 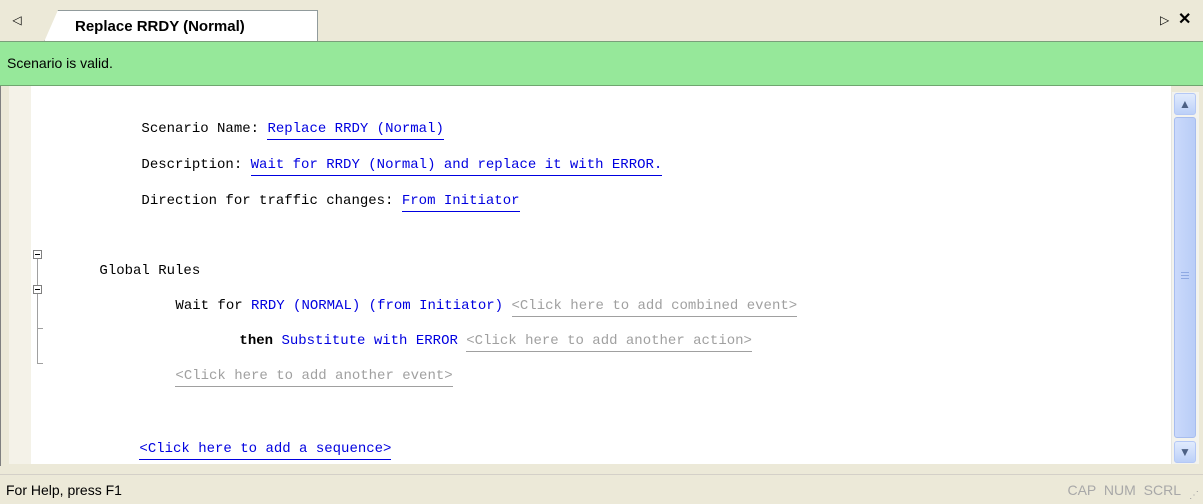 I want to click on keyboard-indicators: CAP NUM SCRL, so click(x=1124, y=490).